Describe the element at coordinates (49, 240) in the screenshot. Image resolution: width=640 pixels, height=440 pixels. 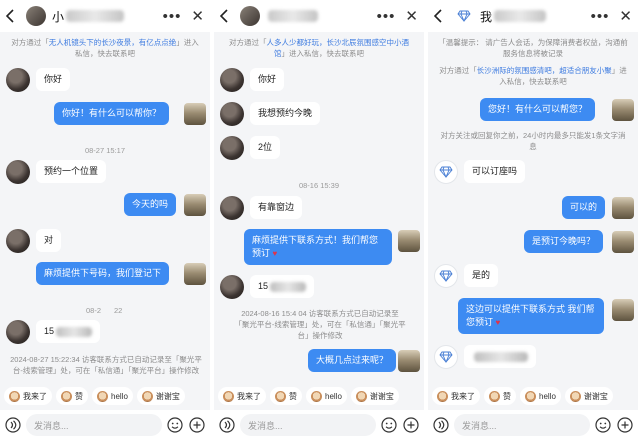
I see `message-bubble-incoming: 对` at that location.